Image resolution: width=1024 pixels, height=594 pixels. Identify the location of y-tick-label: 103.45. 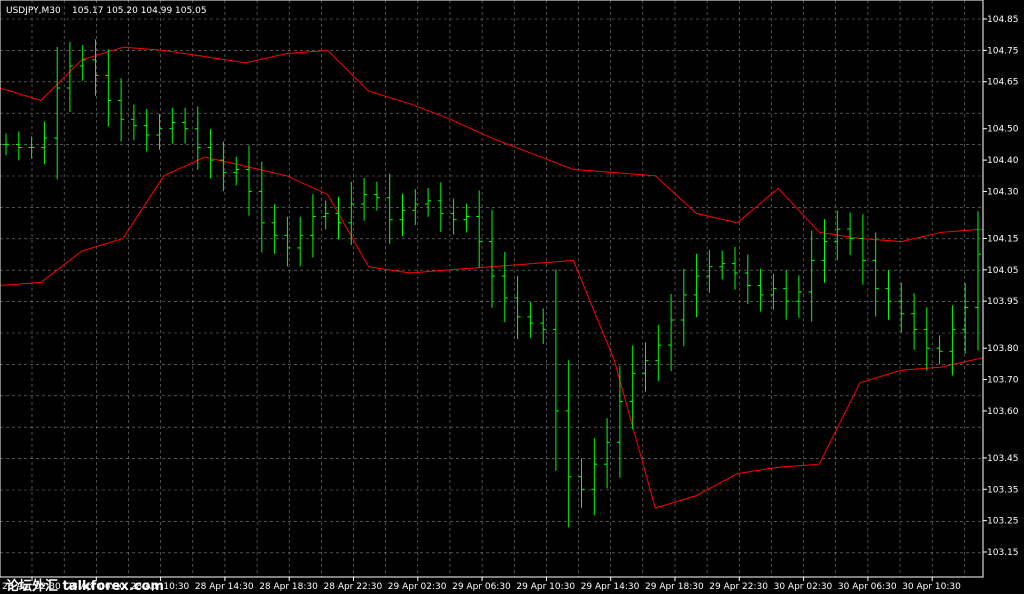
(1003, 459).